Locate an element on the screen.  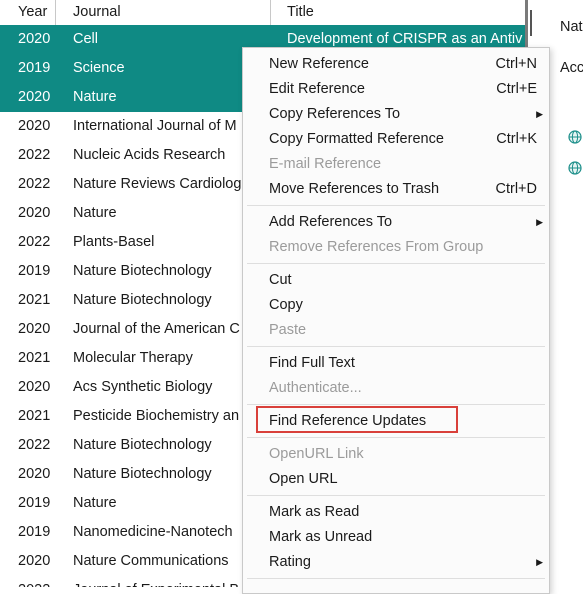
menu-item-label: Cut is located at coordinates (280, 280).